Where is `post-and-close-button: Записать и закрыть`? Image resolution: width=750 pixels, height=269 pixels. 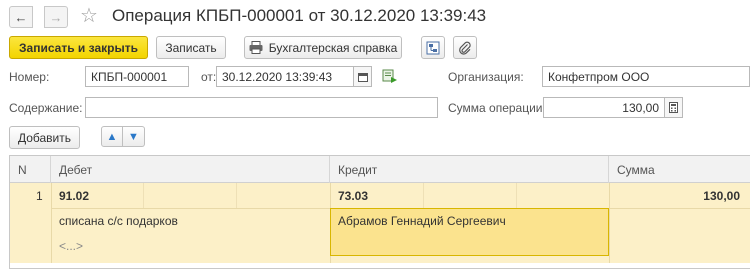
post-and-close-button: Записать и закрыть is located at coordinates (78, 47).